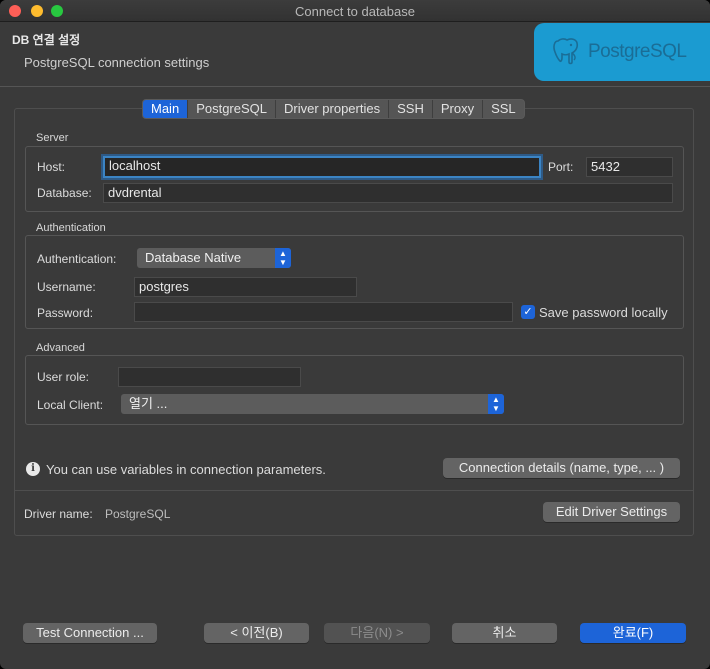 This screenshot has height=669, width=710. I want to click on authentication-select-value: Database Native, so click(193, 257).